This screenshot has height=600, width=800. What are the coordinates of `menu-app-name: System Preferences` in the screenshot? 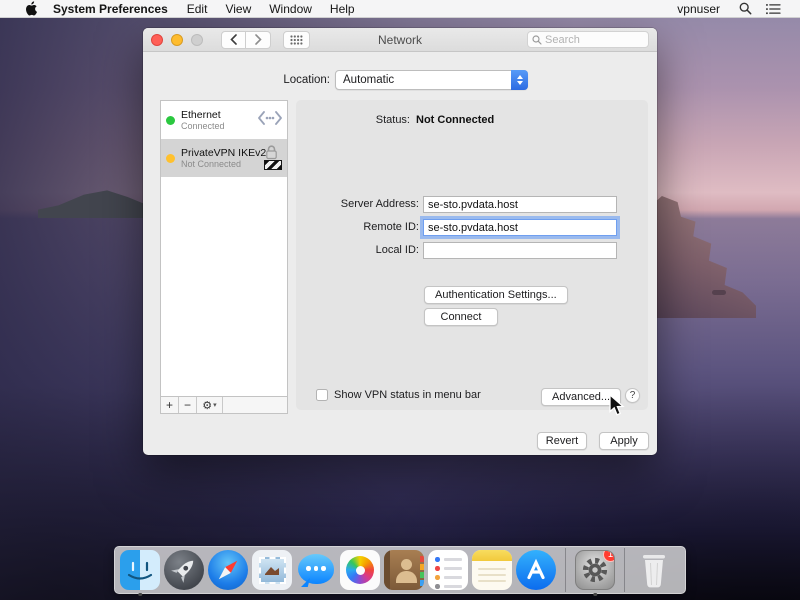 It's located at (110, 9).